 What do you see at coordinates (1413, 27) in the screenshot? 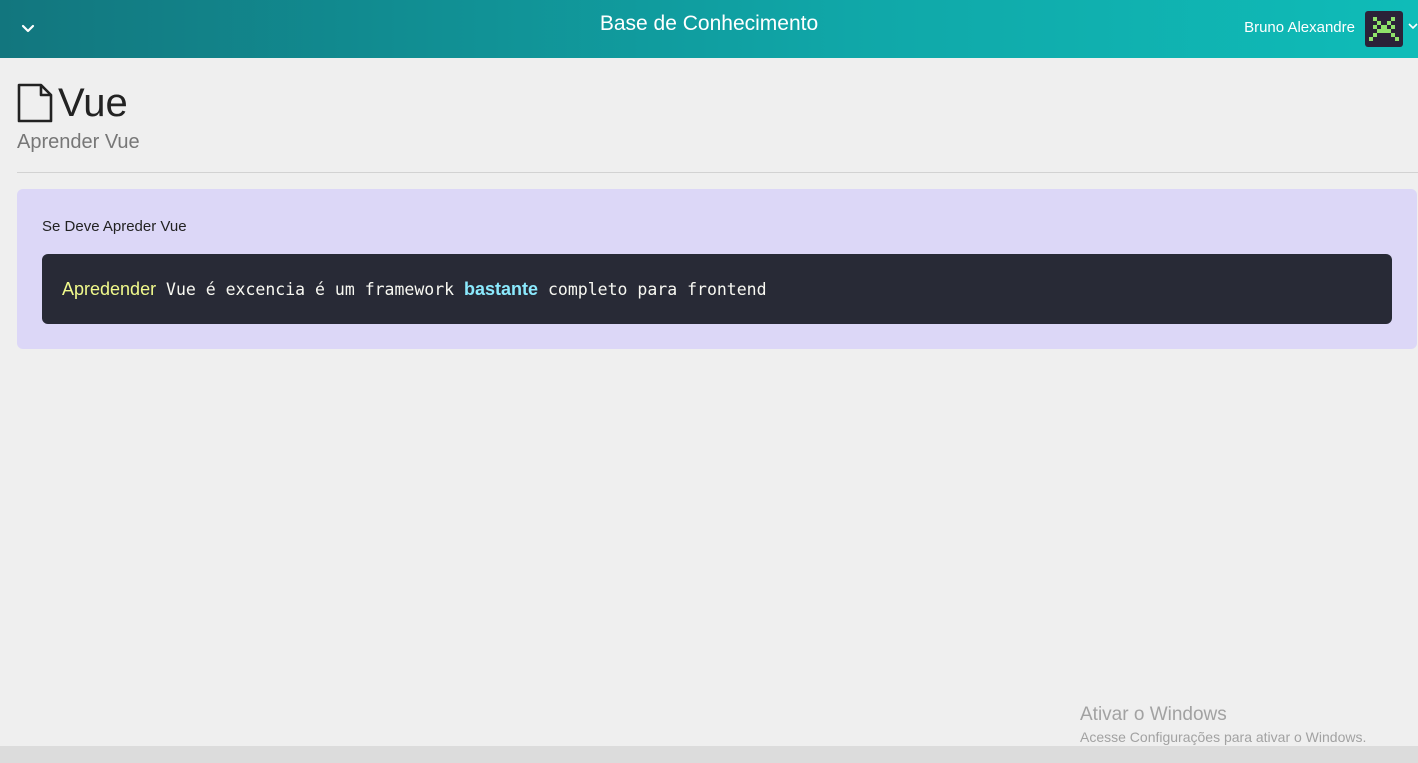
I see `user-menu-chevron-icon` at bounding box center [1413, 27].